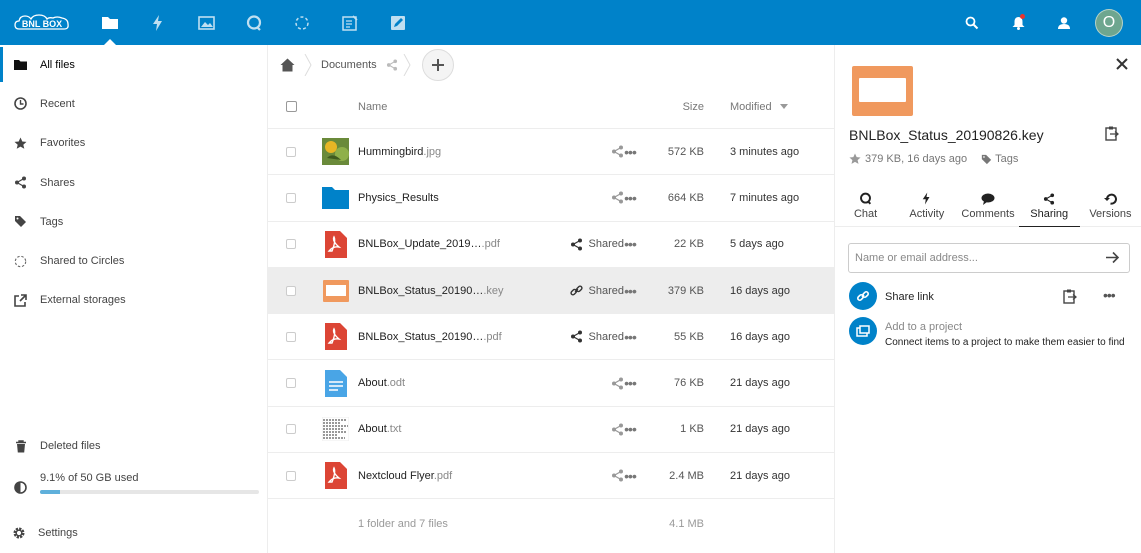  What do you see at coordinates (1049, 206) in the screenshot?
I see `tab-sharing: Sharing` at bounding box center [1049, 206].